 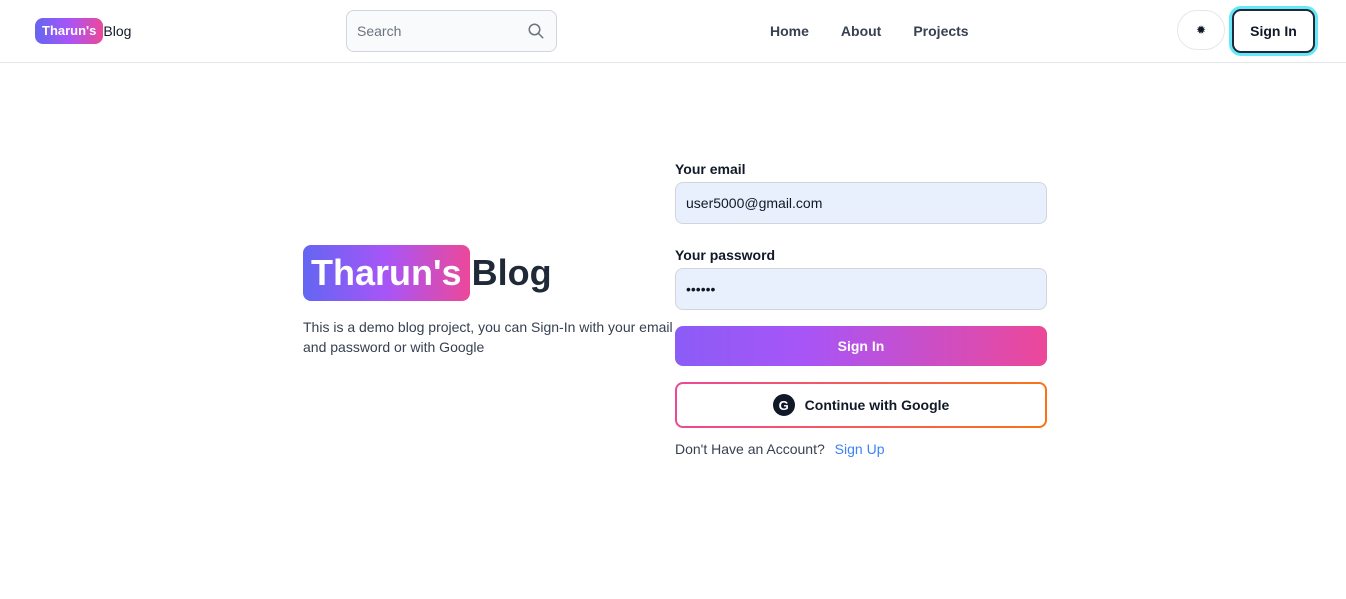 I want to click on brand-word: Blog, so click(x=117, y=31).